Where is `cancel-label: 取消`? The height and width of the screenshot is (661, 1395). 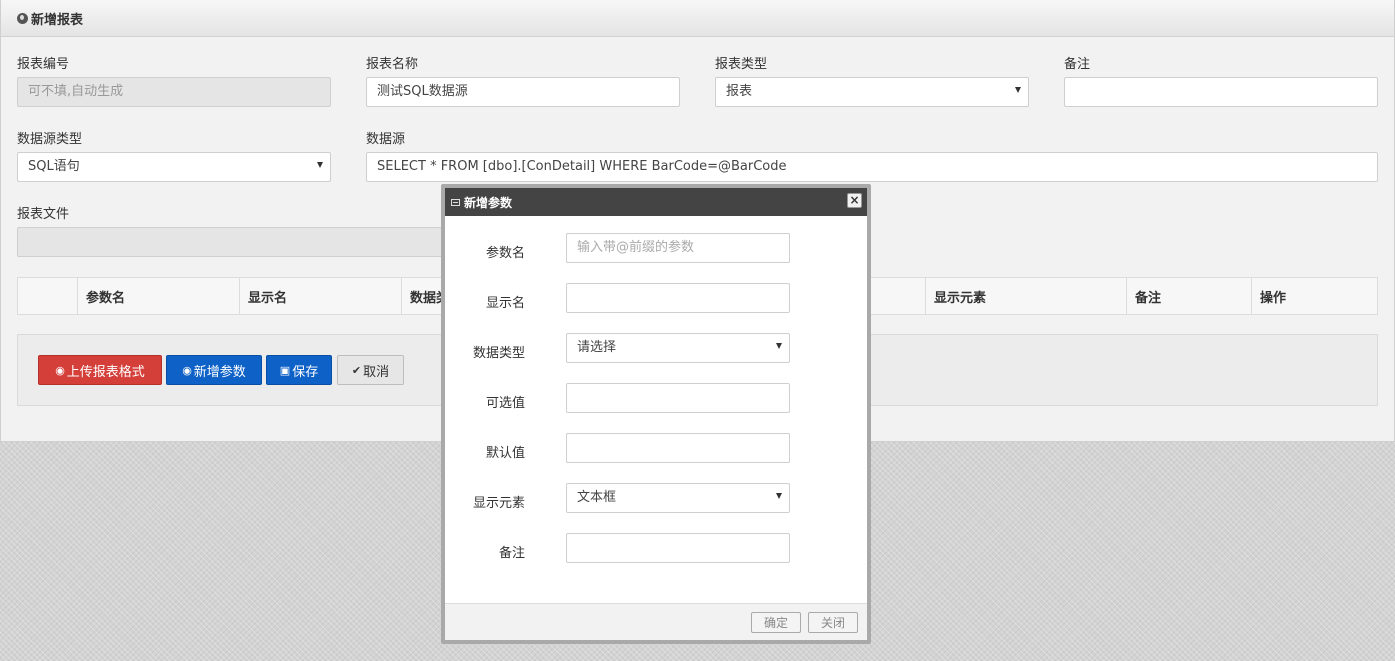
cancel-label: 取消 is located at coordinates (376, 372).